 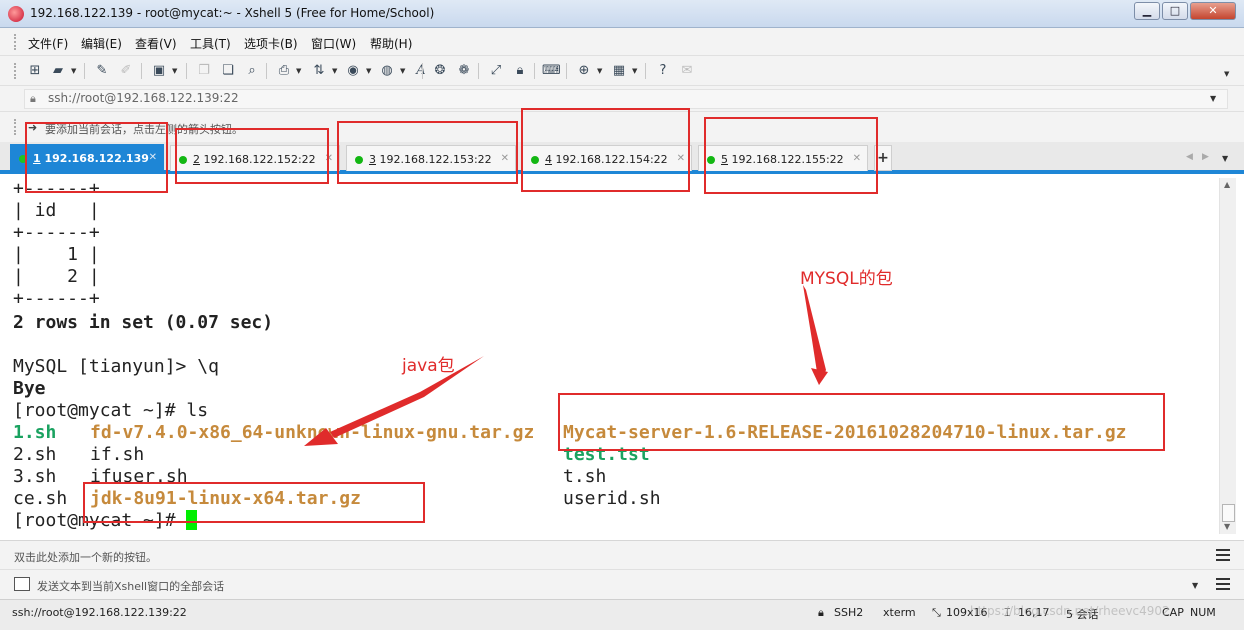 I want to click on compose-menu-icon, so click(x=1223, y=584).